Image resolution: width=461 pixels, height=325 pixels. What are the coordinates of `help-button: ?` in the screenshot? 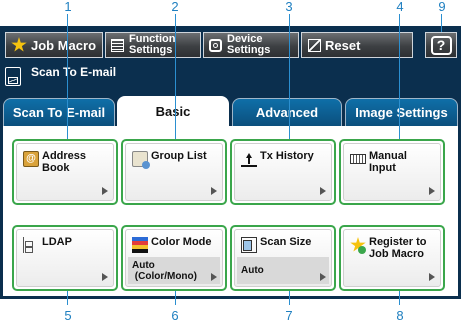 It's located at (441, 45).